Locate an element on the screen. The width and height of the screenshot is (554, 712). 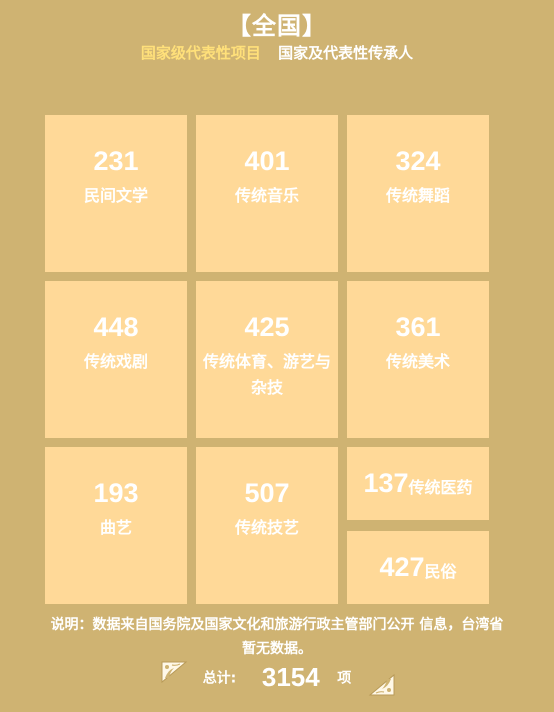
stat-value: 231 is located at coordinates (116, 161).